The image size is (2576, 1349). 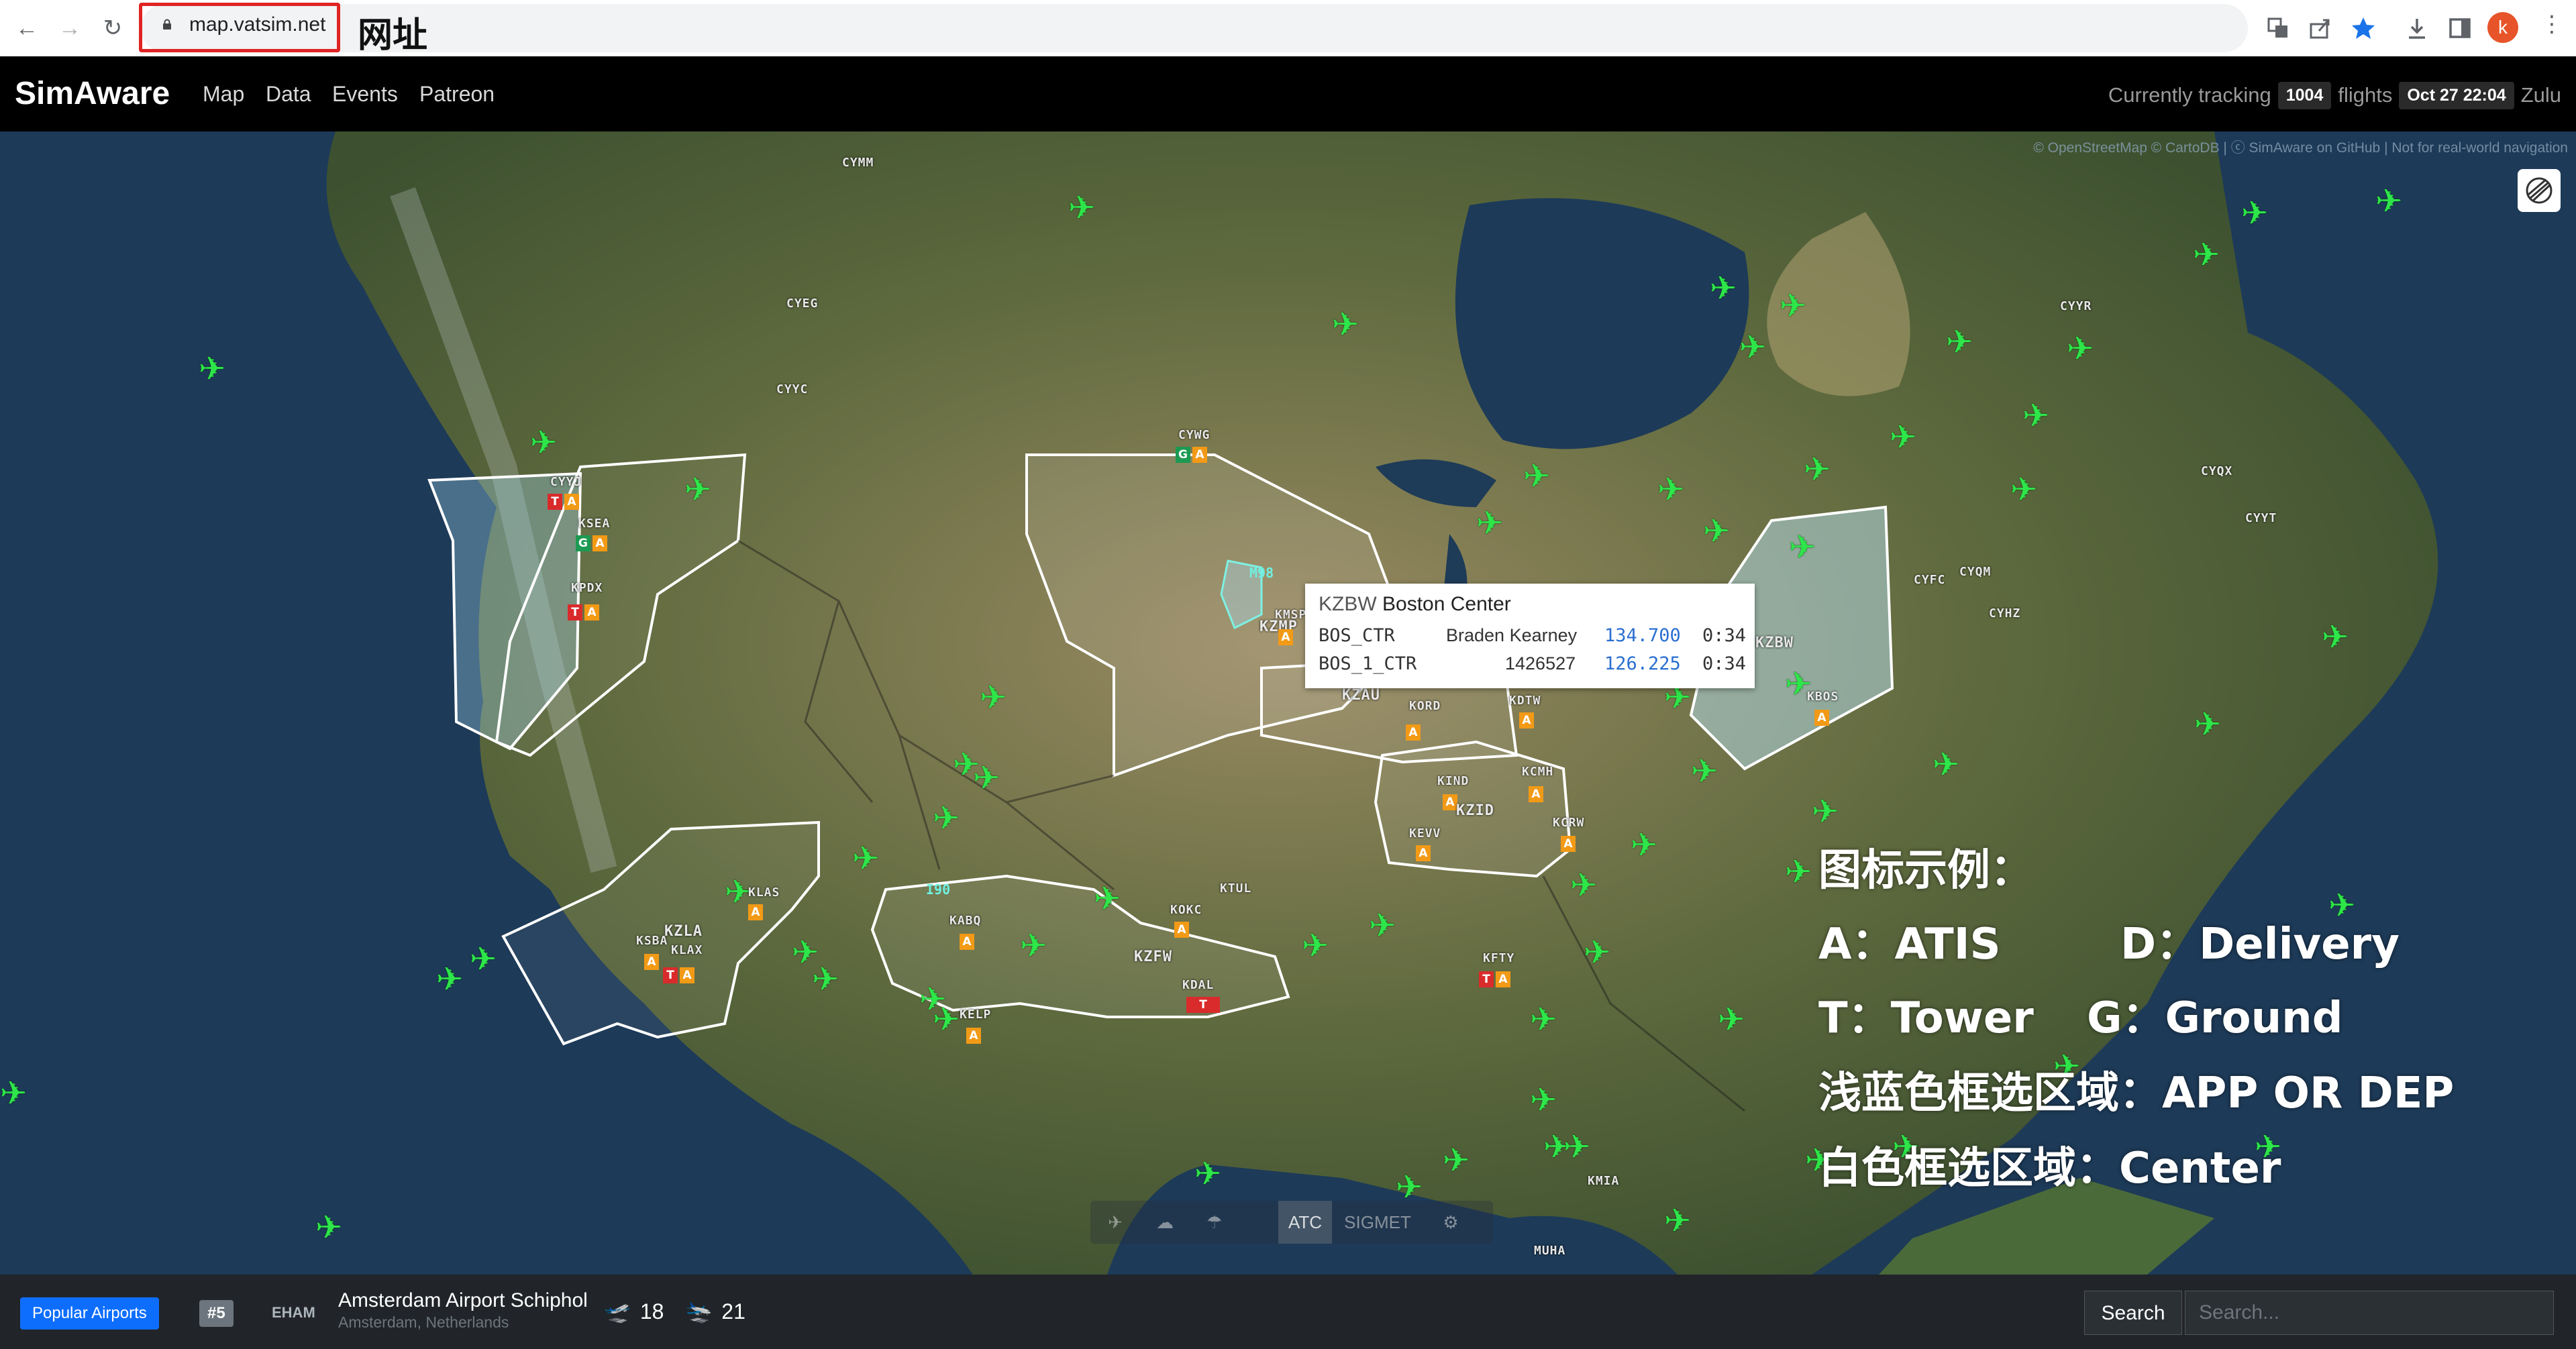 I want to click on brand-logo: SimAware, so click(x=92, y=94).